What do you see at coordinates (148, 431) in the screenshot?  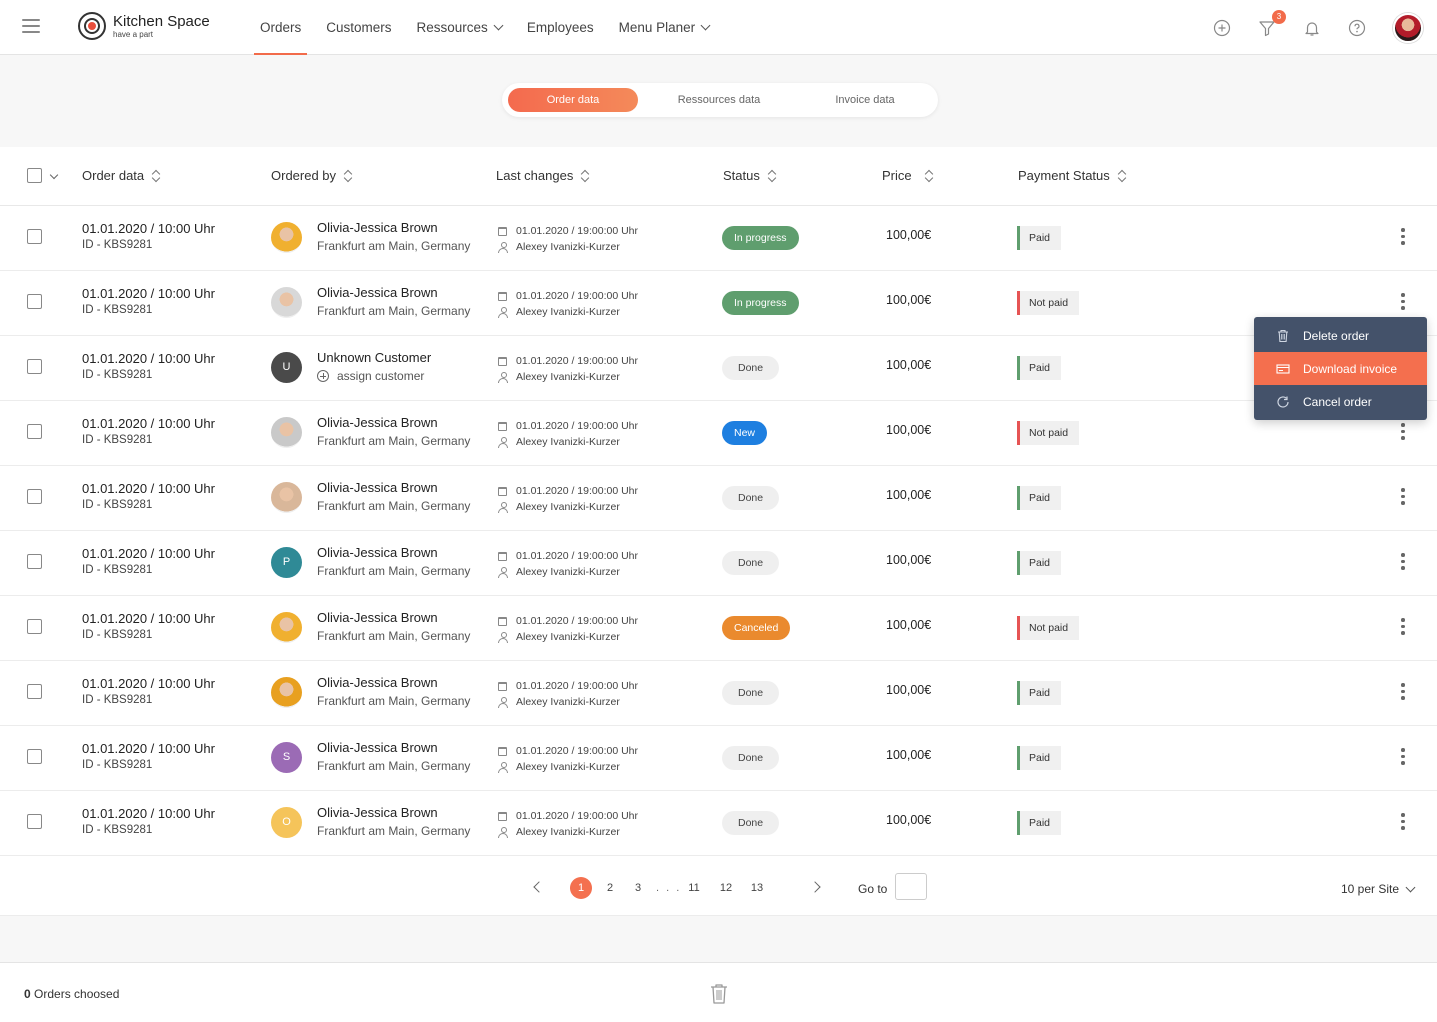 I see `order-info: 01.01.2020 / 10:00 Uhr ID - KBS9281` at bounding box center [148, 431].